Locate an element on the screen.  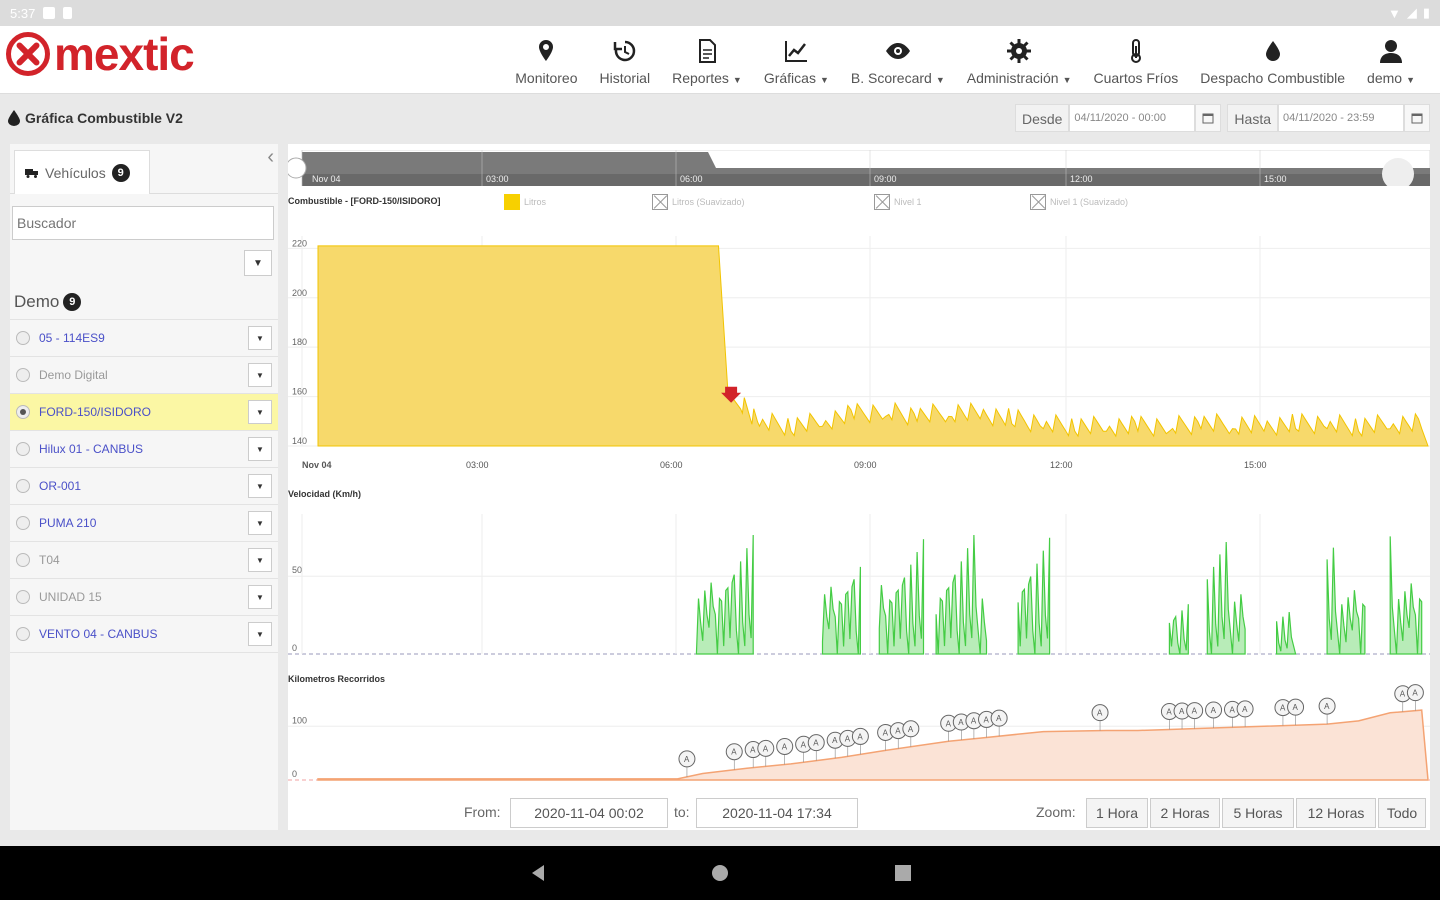
page-title: Gráfica Combustible V2 is located at coordinates (95, 118).